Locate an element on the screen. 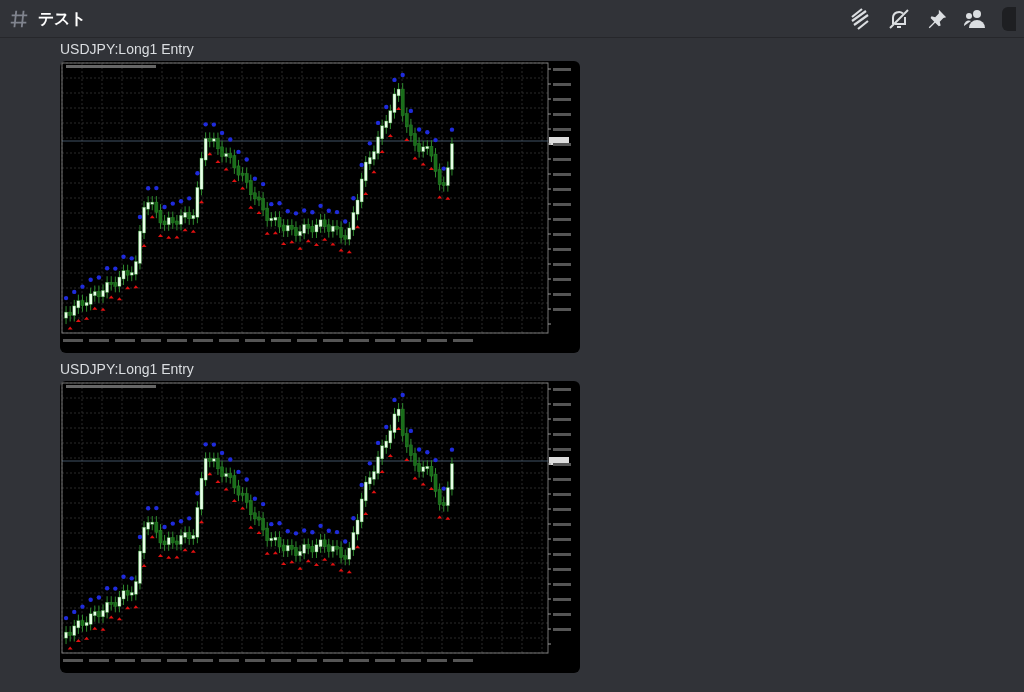 The width and height of the screenshot is (1024, 692). bell-slash-icon is located at coordinates (899, 18).